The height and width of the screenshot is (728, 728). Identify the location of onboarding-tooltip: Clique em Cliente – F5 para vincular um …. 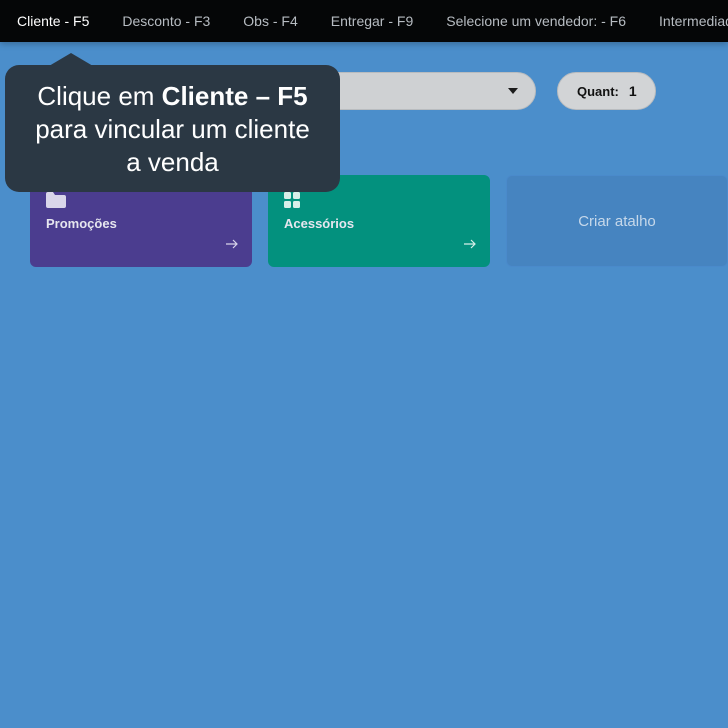
(172, 122).